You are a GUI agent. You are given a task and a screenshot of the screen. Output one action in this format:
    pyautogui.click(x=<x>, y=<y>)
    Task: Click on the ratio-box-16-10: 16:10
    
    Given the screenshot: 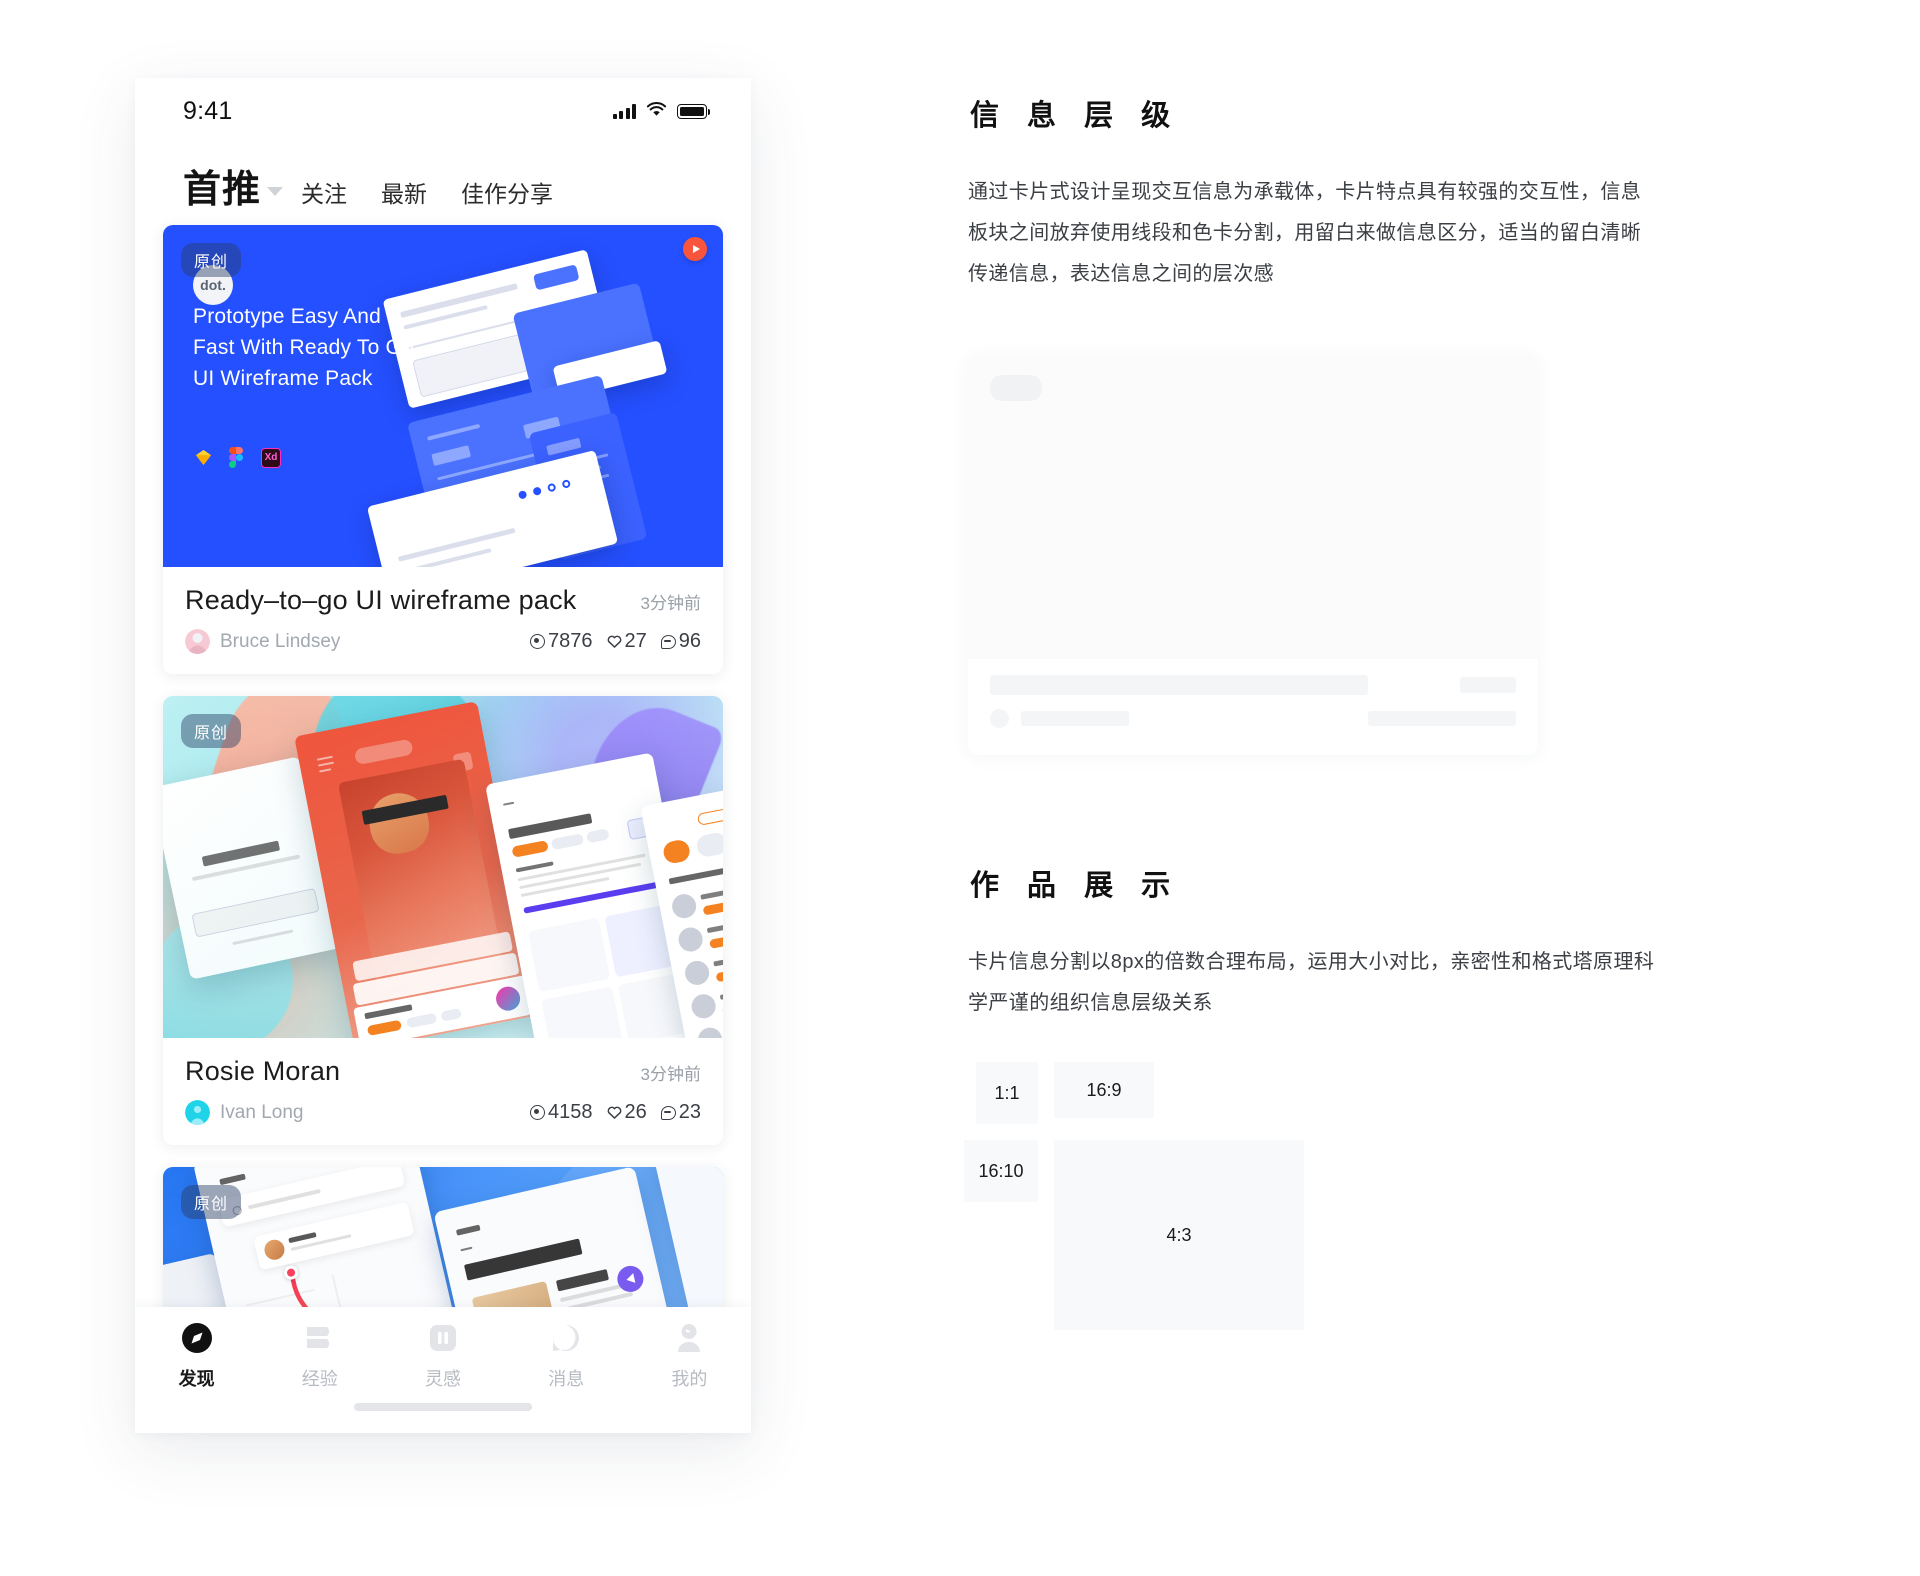 What is the action you would take?
    pyautogui.click(x=1001, y=1171)
    